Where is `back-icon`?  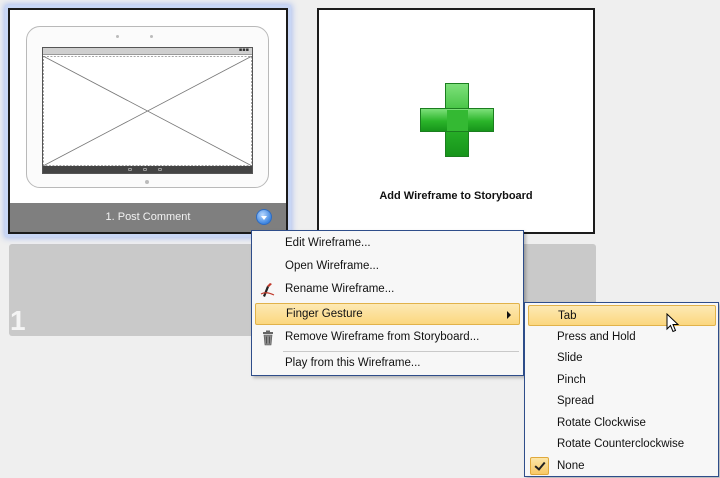 back-icon is located at coordinates (130, 169).